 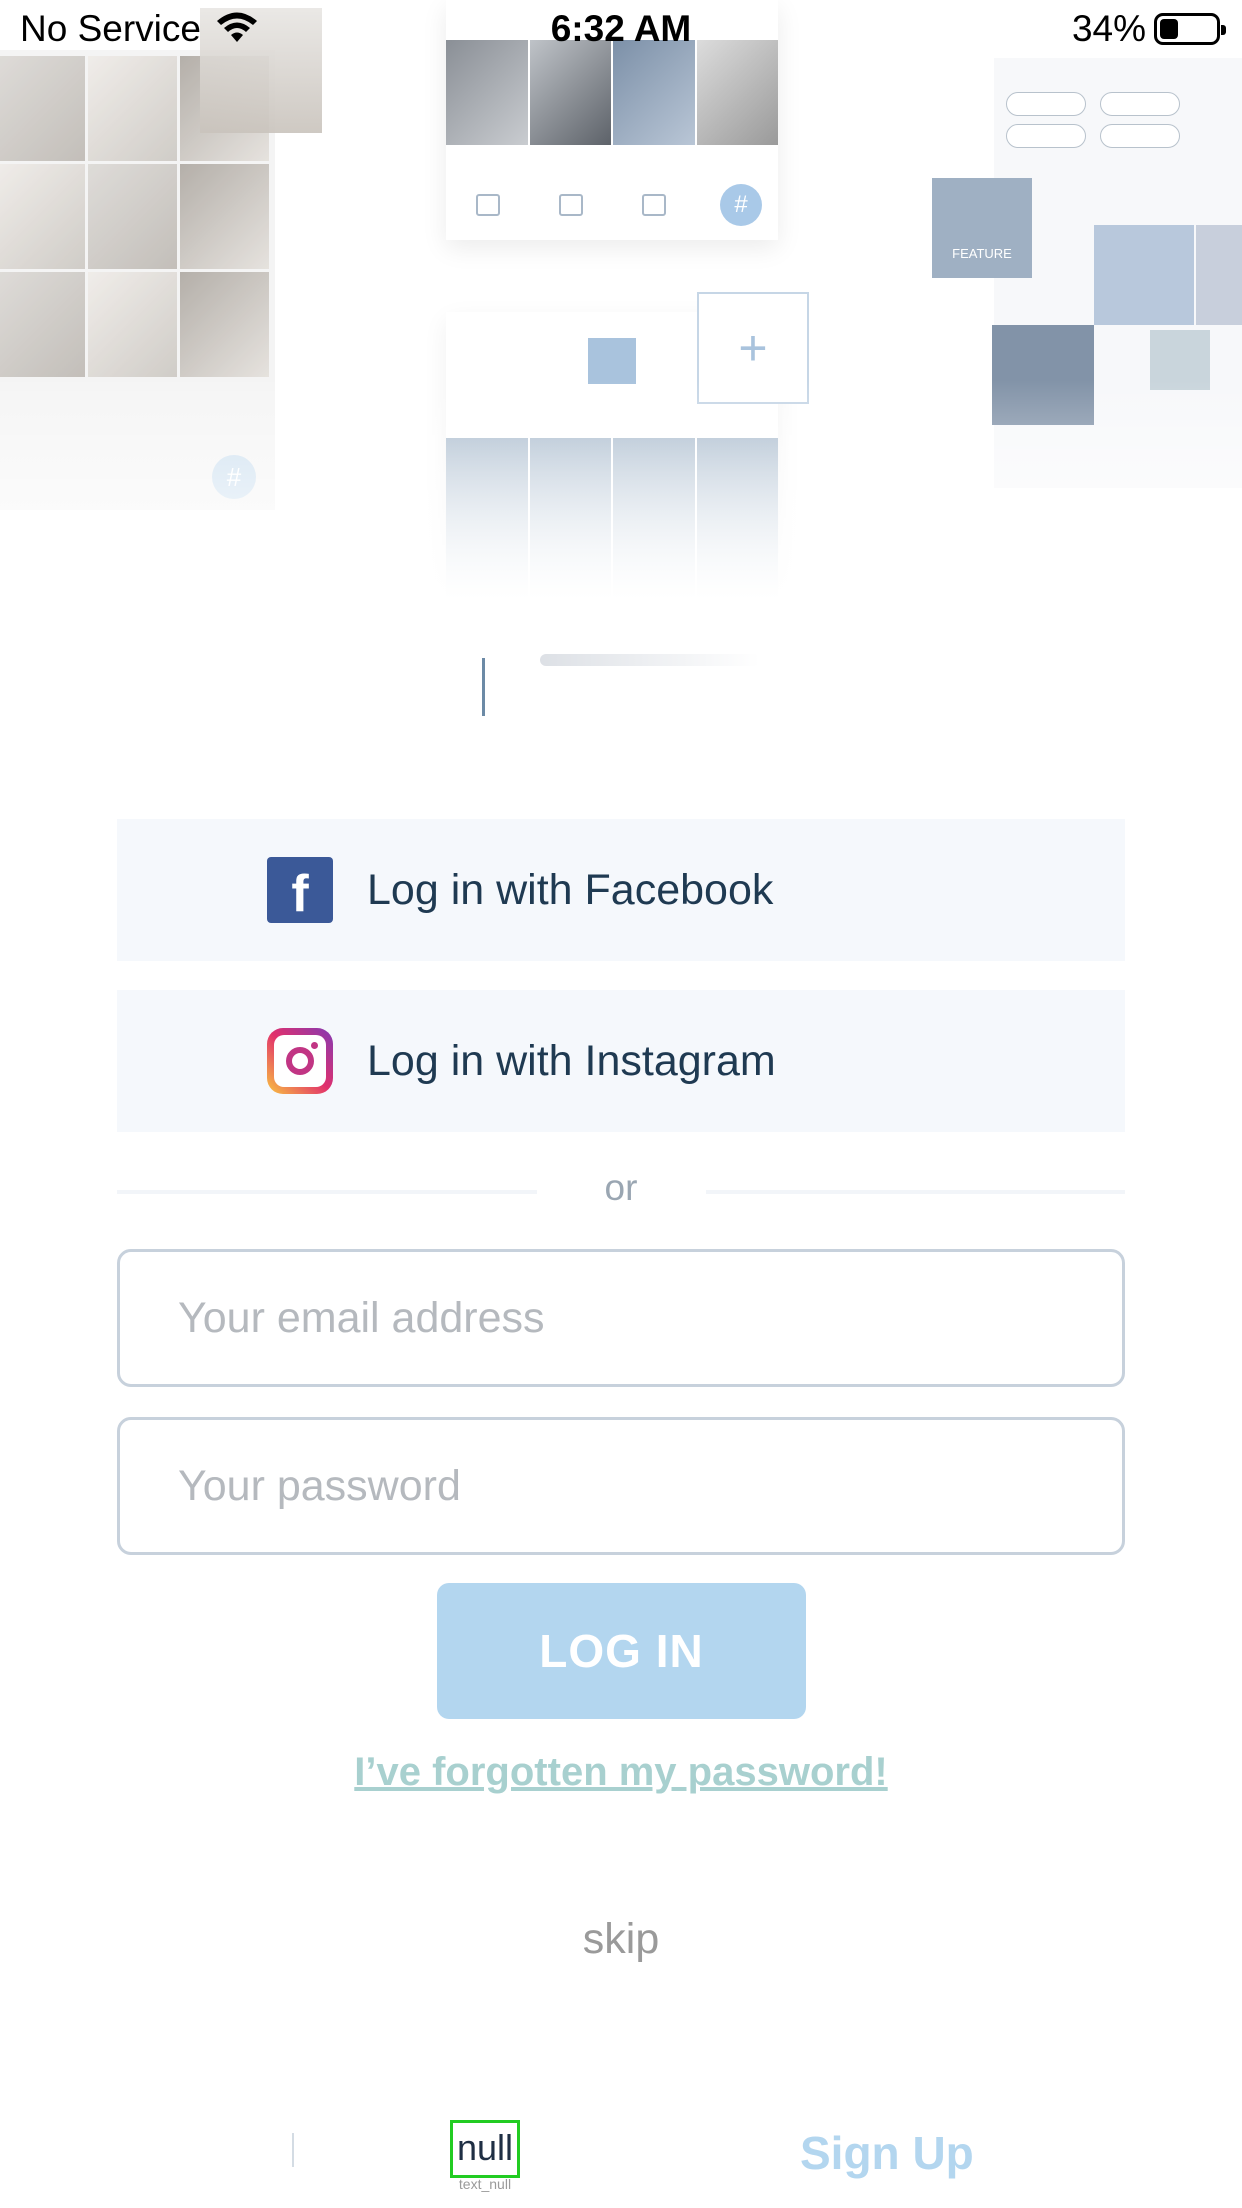 I want to click on forgot-password-link: I’ve forgotten my password!, so click(x=621, y=1772).